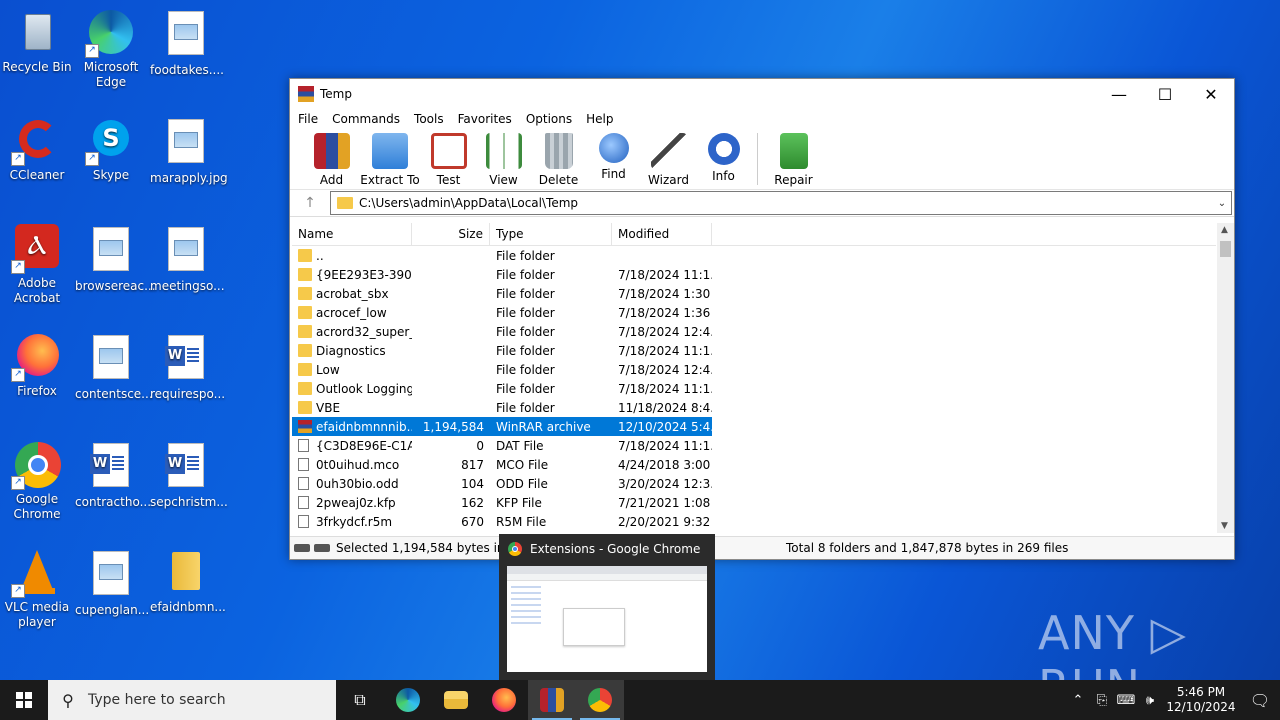  I want to click on menu-tools: Tools, so click(429, 119).